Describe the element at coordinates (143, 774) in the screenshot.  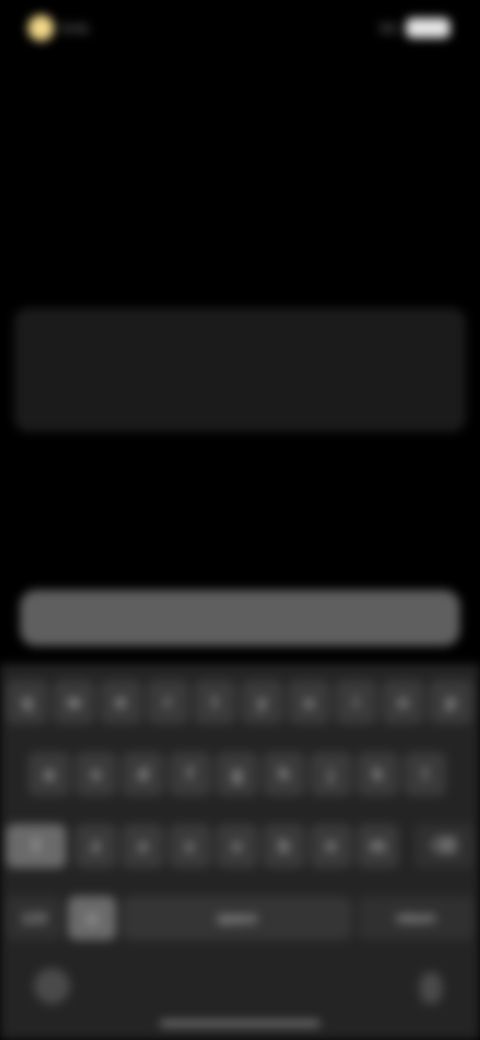
I see `key-d: d` at that location.